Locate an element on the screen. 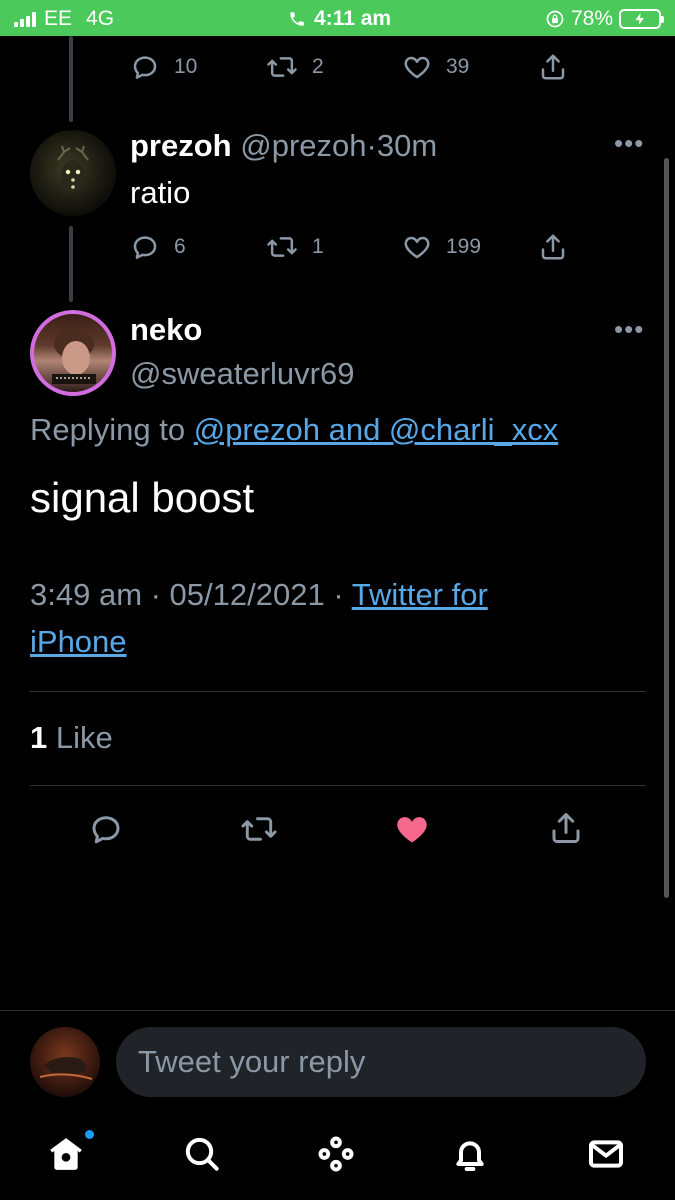  like-action: 199 is located at coordinates (470, 247).